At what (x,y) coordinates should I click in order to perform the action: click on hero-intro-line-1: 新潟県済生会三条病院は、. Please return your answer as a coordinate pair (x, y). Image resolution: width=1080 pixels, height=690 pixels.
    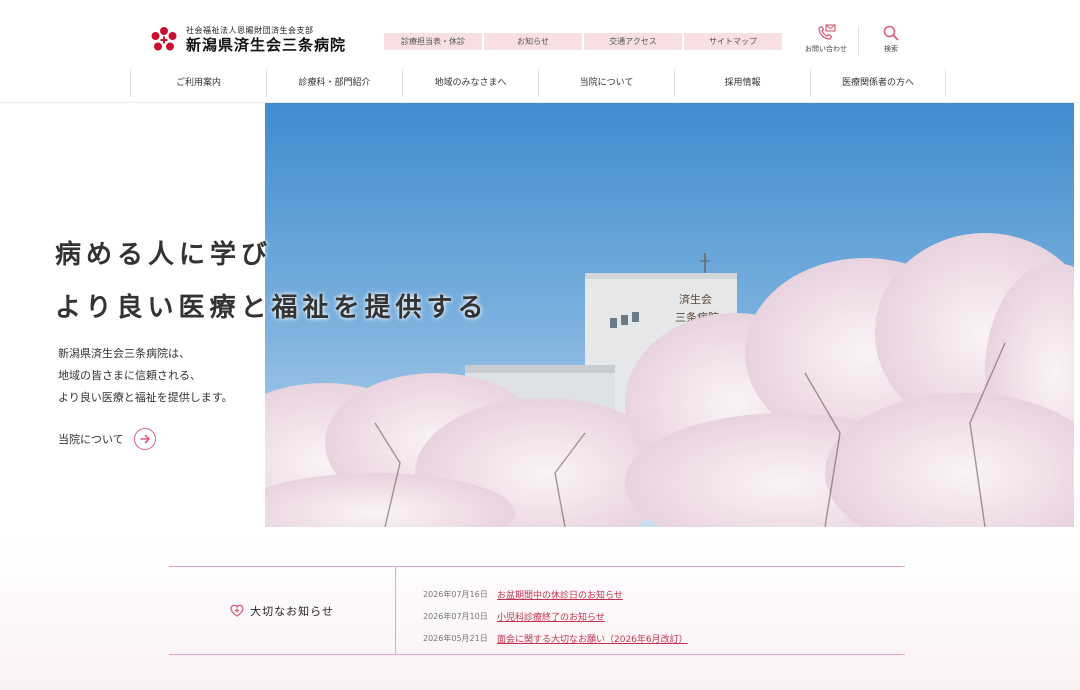
    Looking at the image, I should click on (124, 353).